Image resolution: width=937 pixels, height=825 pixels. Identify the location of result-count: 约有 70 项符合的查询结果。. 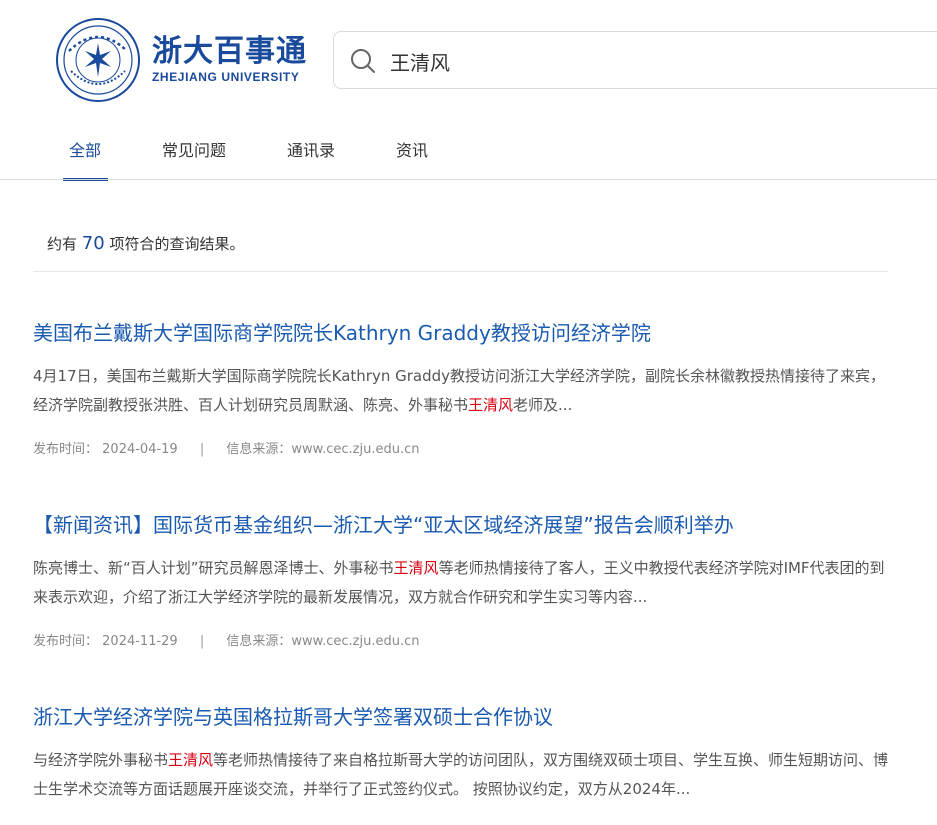
(146, 244).